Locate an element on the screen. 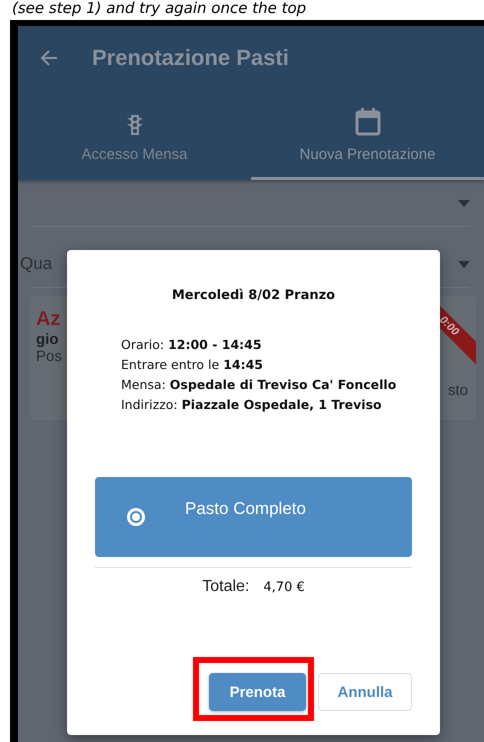 Image resolution: width=484 pixels, height=742 pixels. card-text: sto is located at coordinates (458, 390).